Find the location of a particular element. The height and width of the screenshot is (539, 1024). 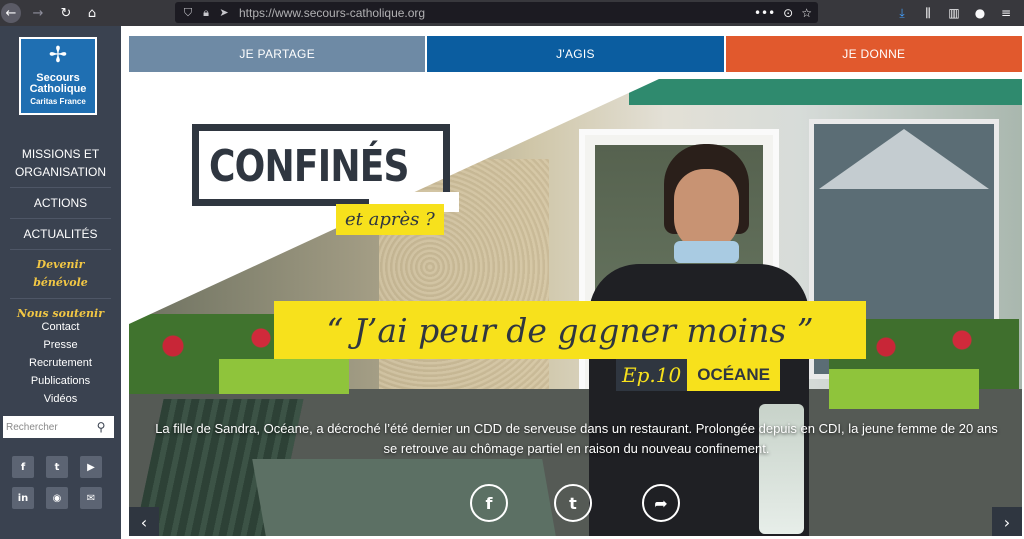

search-box: ⚲ is located at coordinates (58, 427).